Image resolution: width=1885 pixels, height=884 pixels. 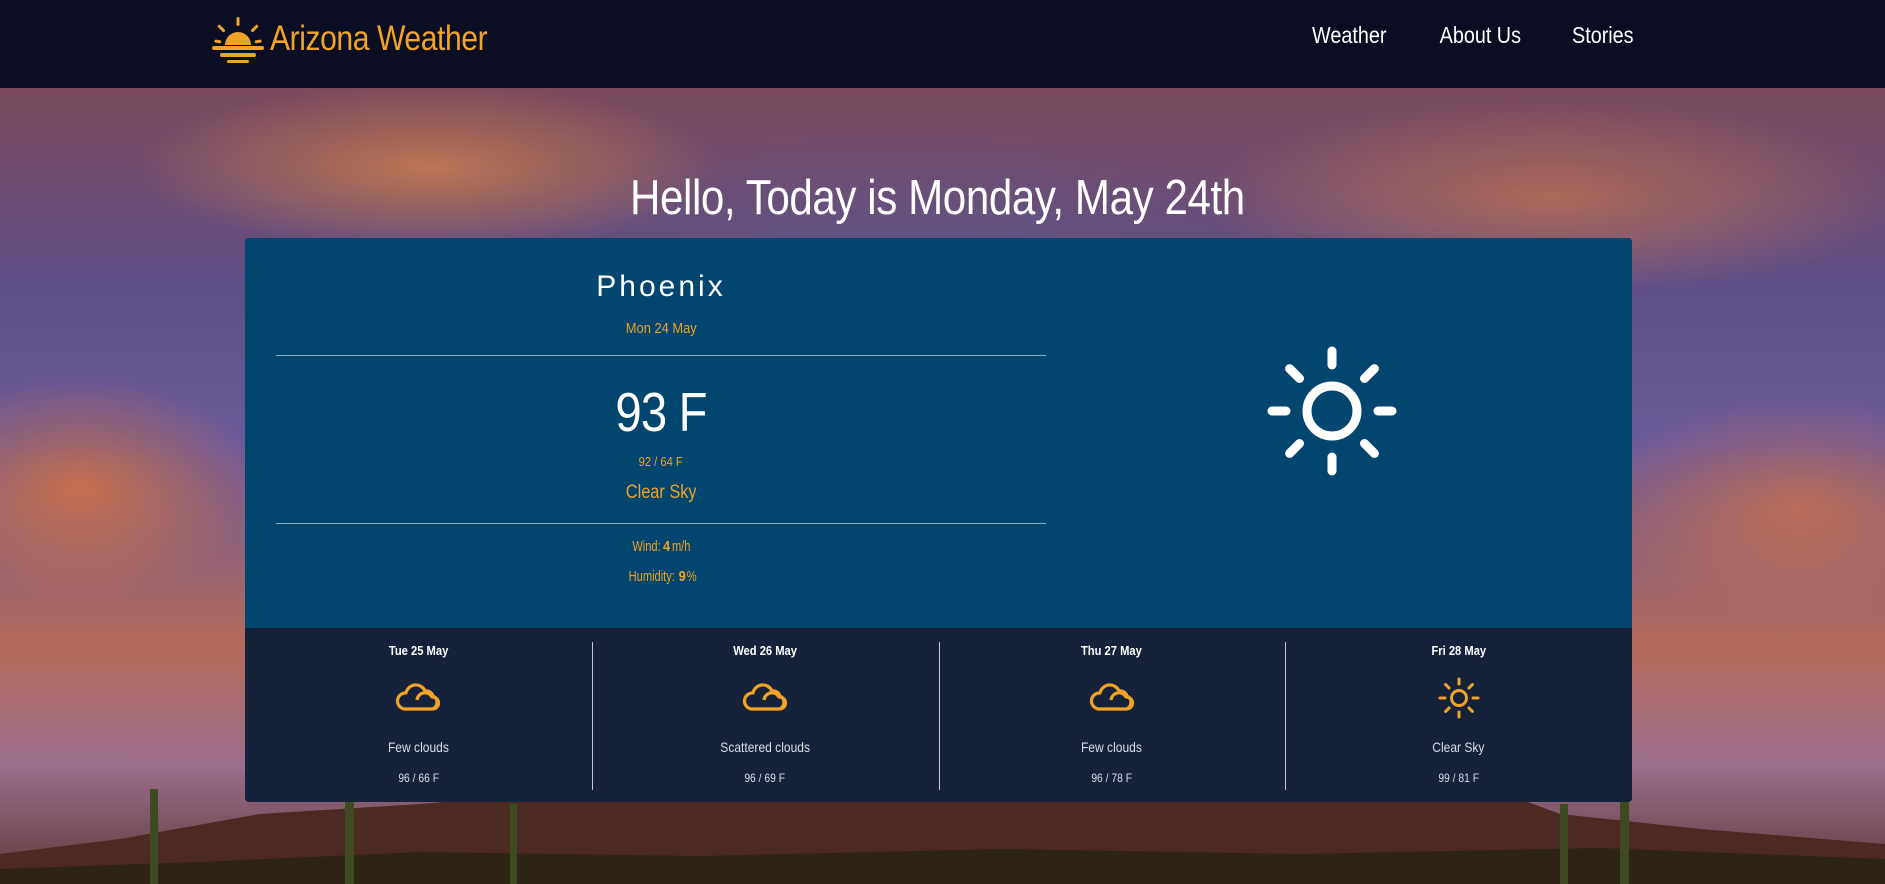 I want to click on nav-link-about-us: About Us, so click(x=1479, y=35).